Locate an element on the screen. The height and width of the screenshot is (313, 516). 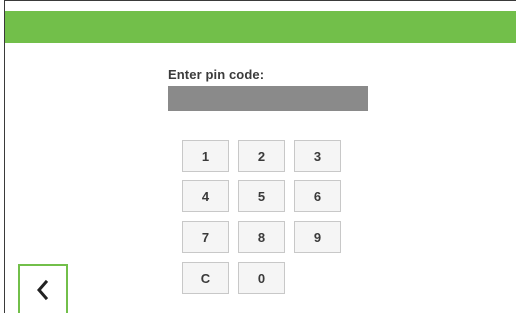
key-5: 5 is located at coordinates (261, 196).